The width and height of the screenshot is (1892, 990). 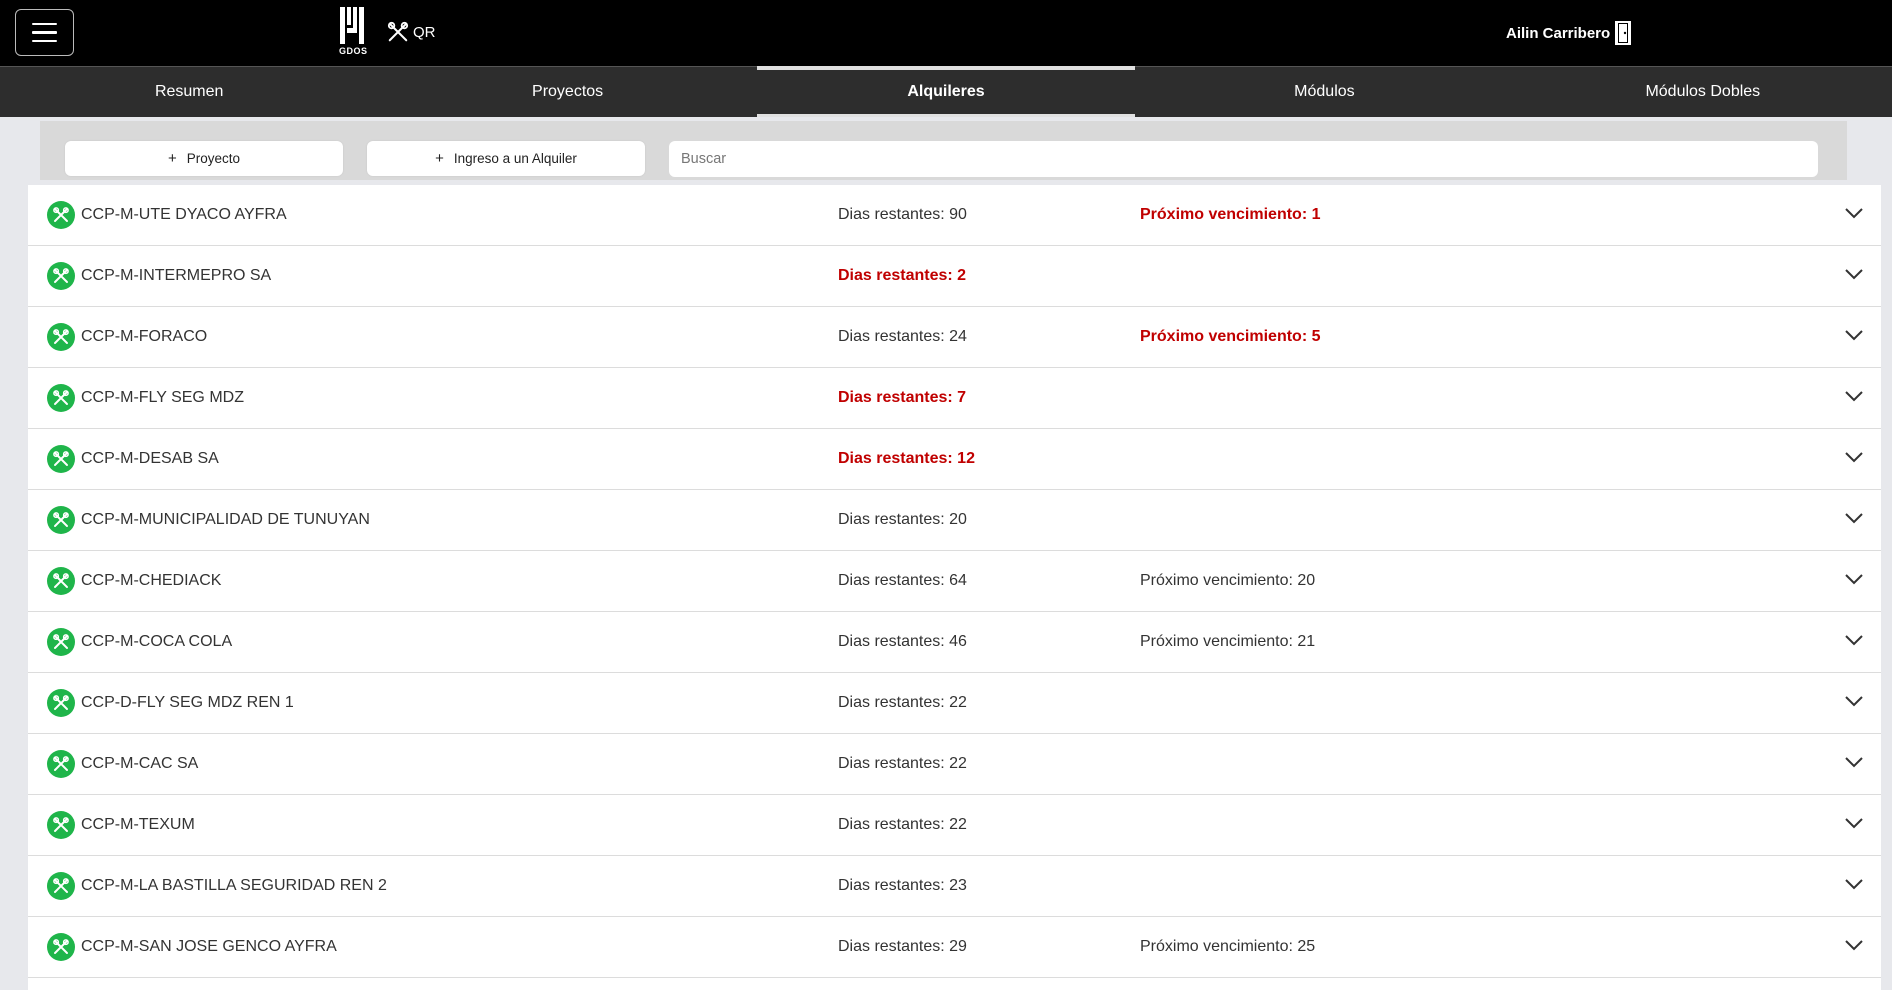 What do you see at coordinates (234, 885) in the screenshot?
I see `rental-name: CCP-M-LA BASTILLA SEGURIDAD REN 2` at bounding box center [234, 885].